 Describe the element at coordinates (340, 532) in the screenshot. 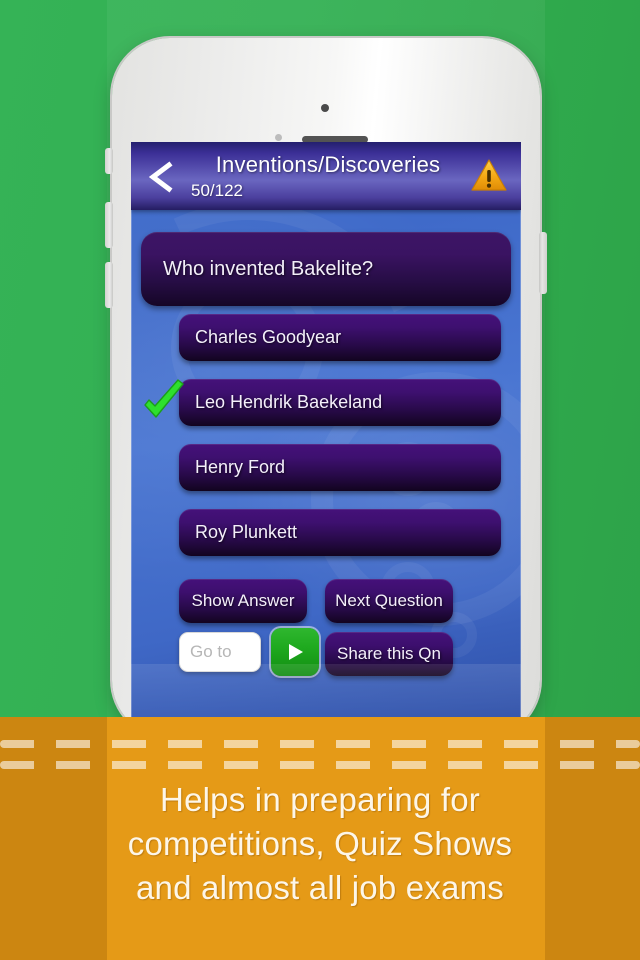

I see `answer-option: Roy Plunkett` at that location.